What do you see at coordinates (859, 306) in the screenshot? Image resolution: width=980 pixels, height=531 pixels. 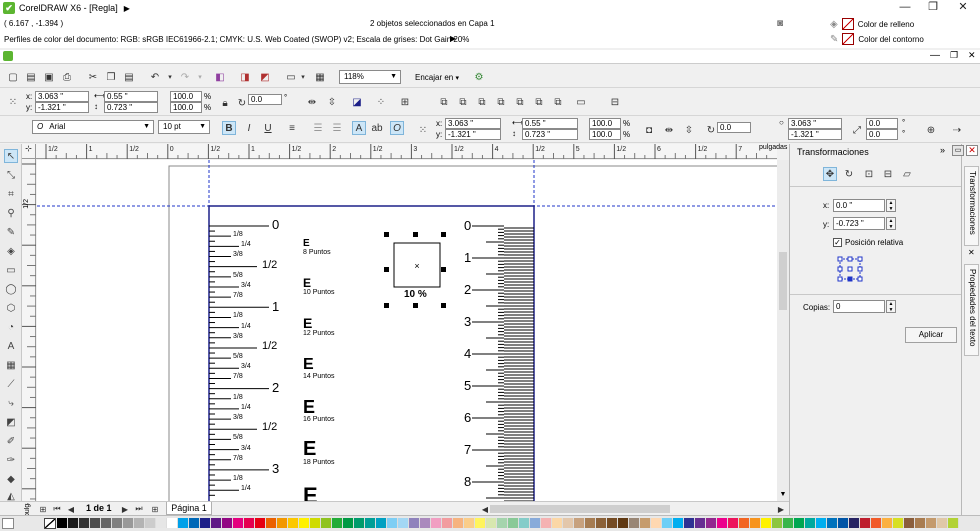 I see `copies-field: 0` at bounding box center [859, 306].